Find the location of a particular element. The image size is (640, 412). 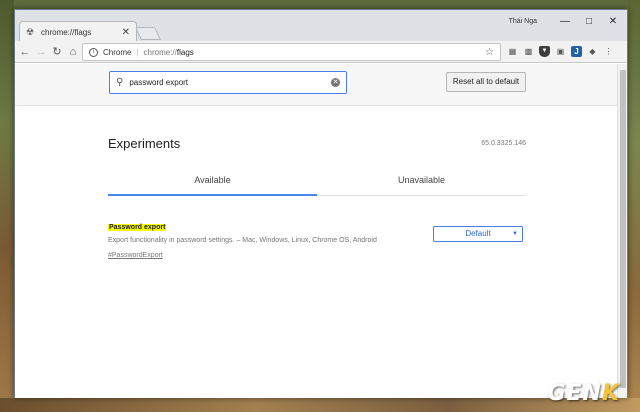

genk-watermark: GENK is located at coordinates (583, 393).